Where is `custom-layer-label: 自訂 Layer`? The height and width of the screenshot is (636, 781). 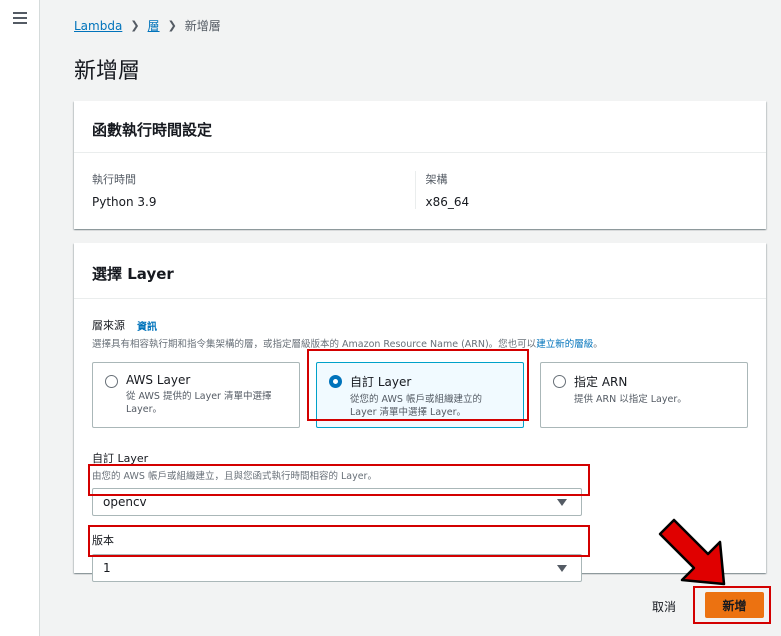
custom-layer-label: 自訂 Layer is located at coordinates (120, 458).